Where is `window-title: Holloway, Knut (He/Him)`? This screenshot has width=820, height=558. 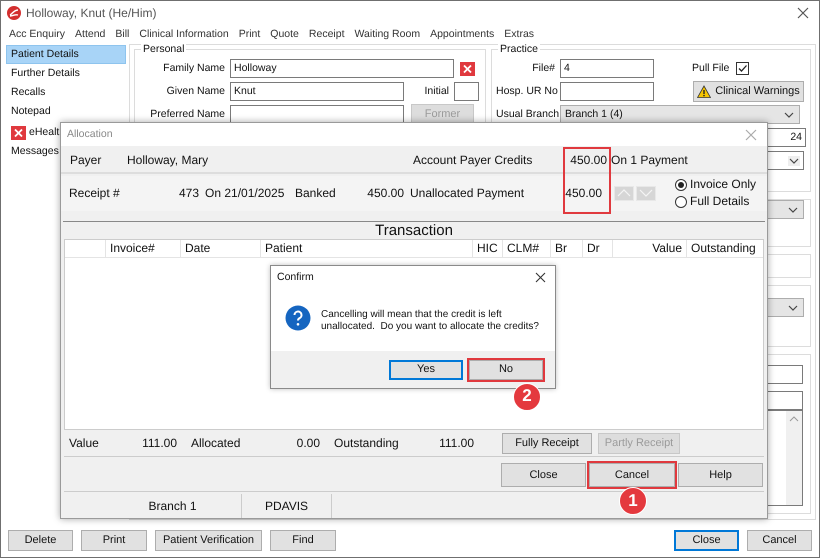 window-title: Holloway, Knut (He/Him) is located at coordinates (91, 13).